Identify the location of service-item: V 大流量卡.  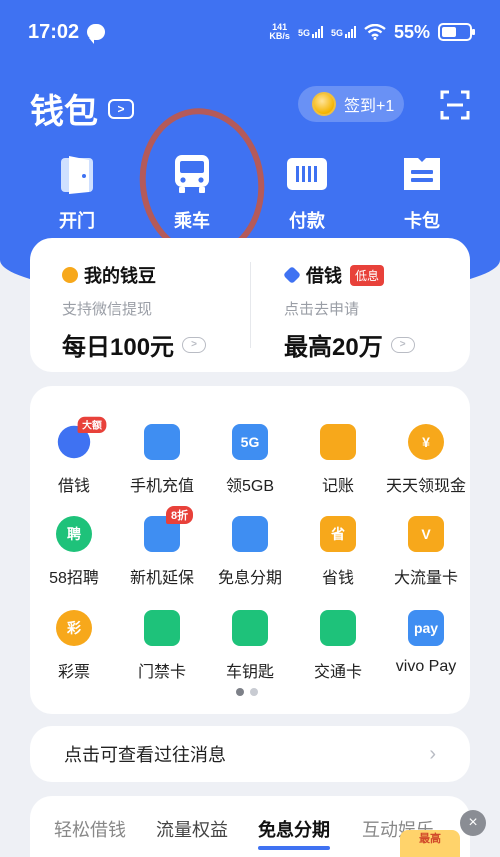
(426, 552).